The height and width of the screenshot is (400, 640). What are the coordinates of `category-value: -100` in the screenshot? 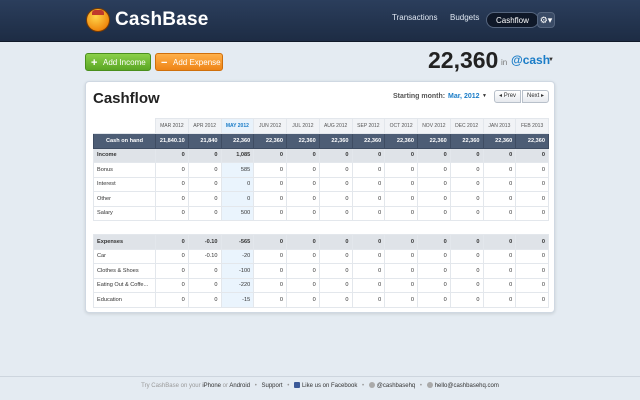 It's located at (237, 271).